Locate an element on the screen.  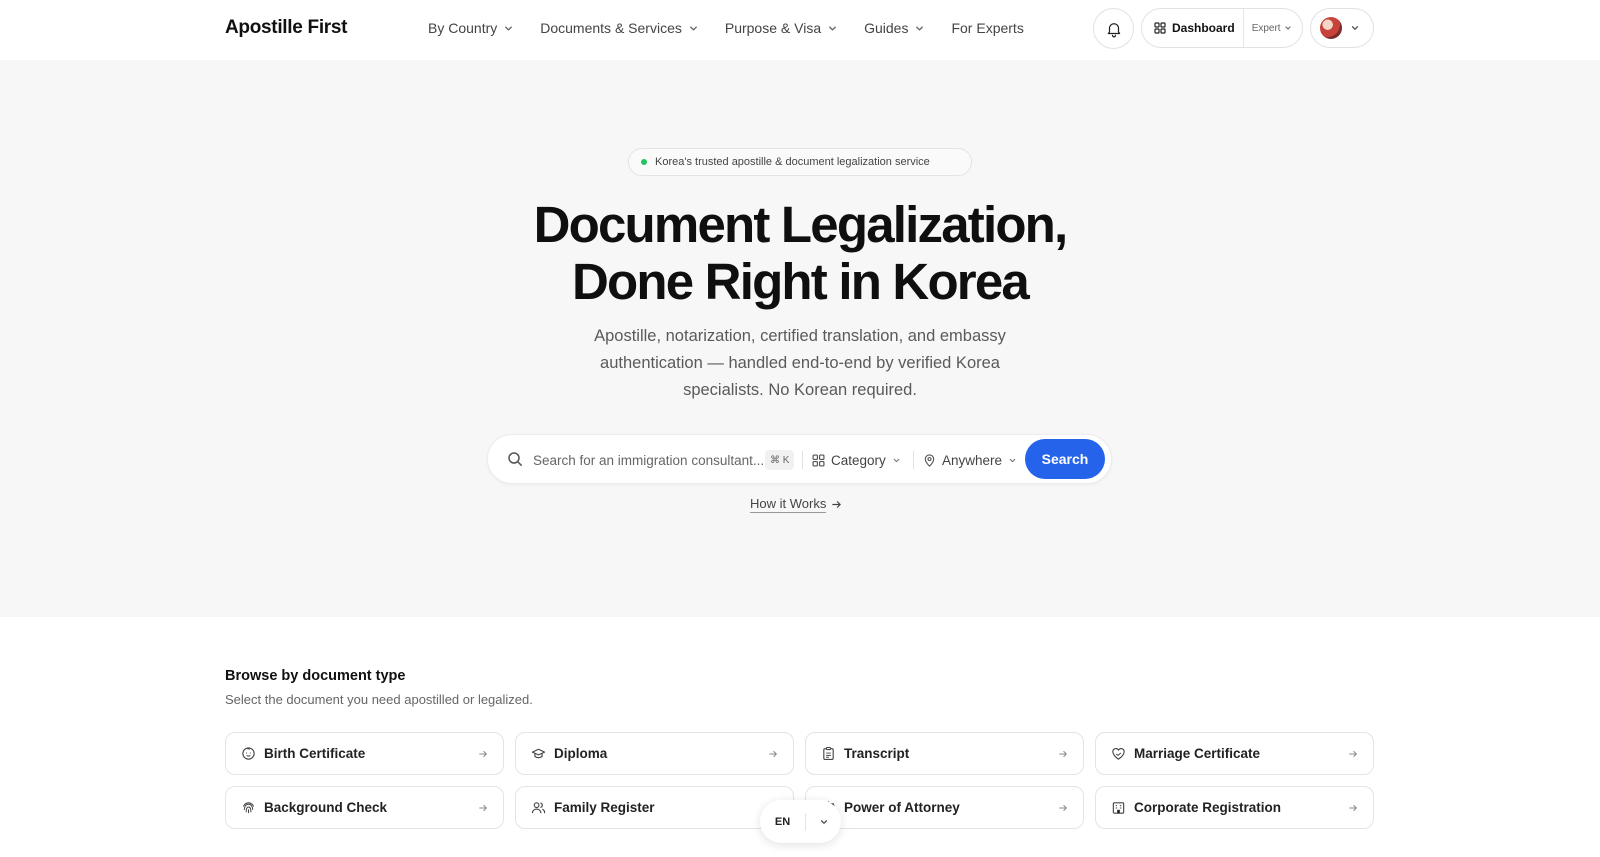
document-card-label: Birth Certificate is located at coordinates (315, 753).